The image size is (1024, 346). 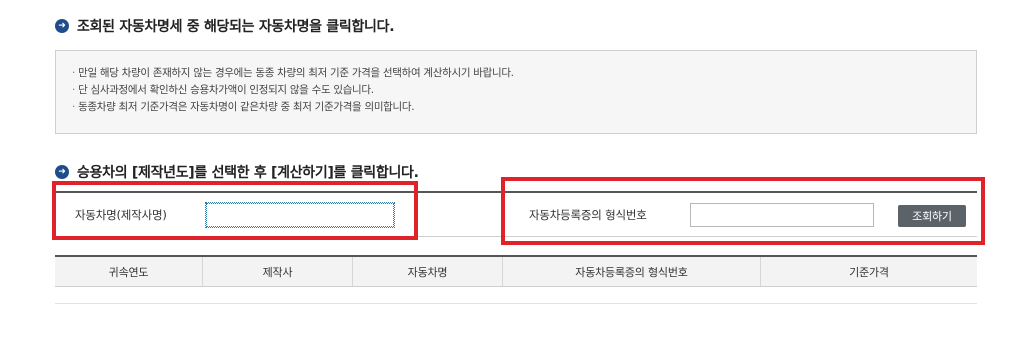 What do you see at coordinates (235, 210) in the screenshot?
I see `highlight-box-name` at bounding box center [235, 210].